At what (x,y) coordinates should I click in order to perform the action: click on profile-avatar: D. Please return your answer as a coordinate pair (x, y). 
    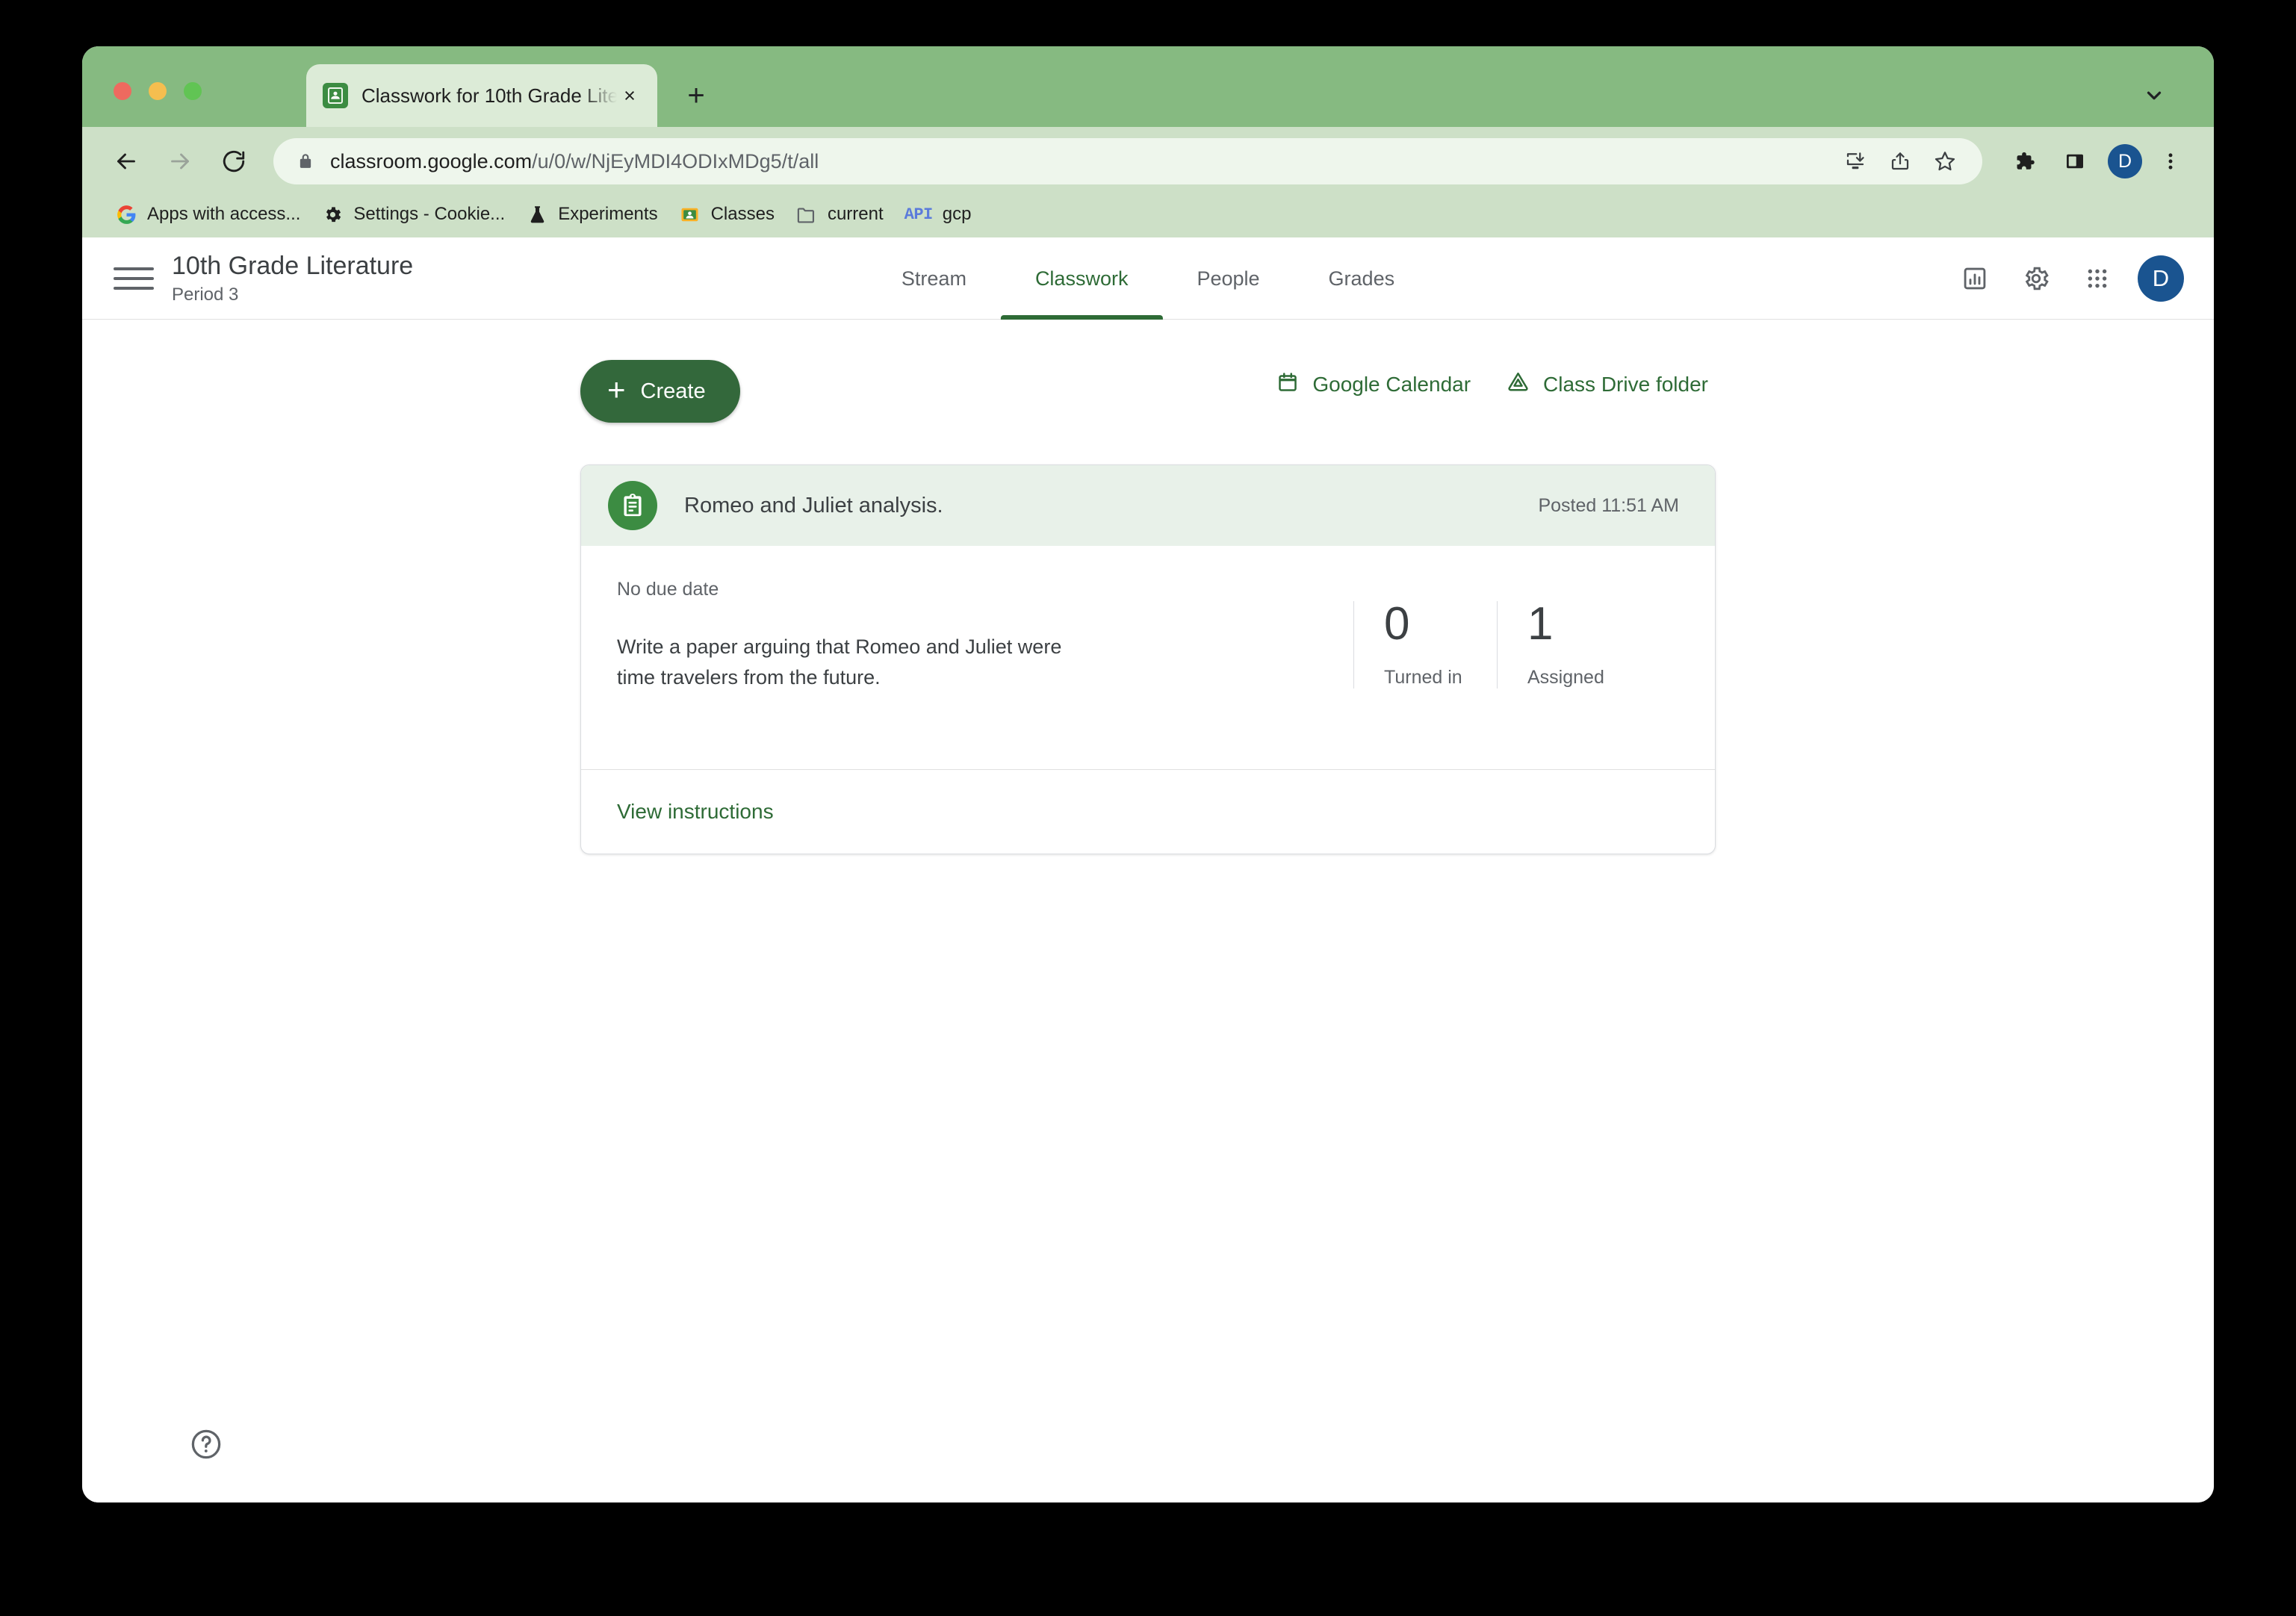
    Looking at the image, I should click on (2125, 161).